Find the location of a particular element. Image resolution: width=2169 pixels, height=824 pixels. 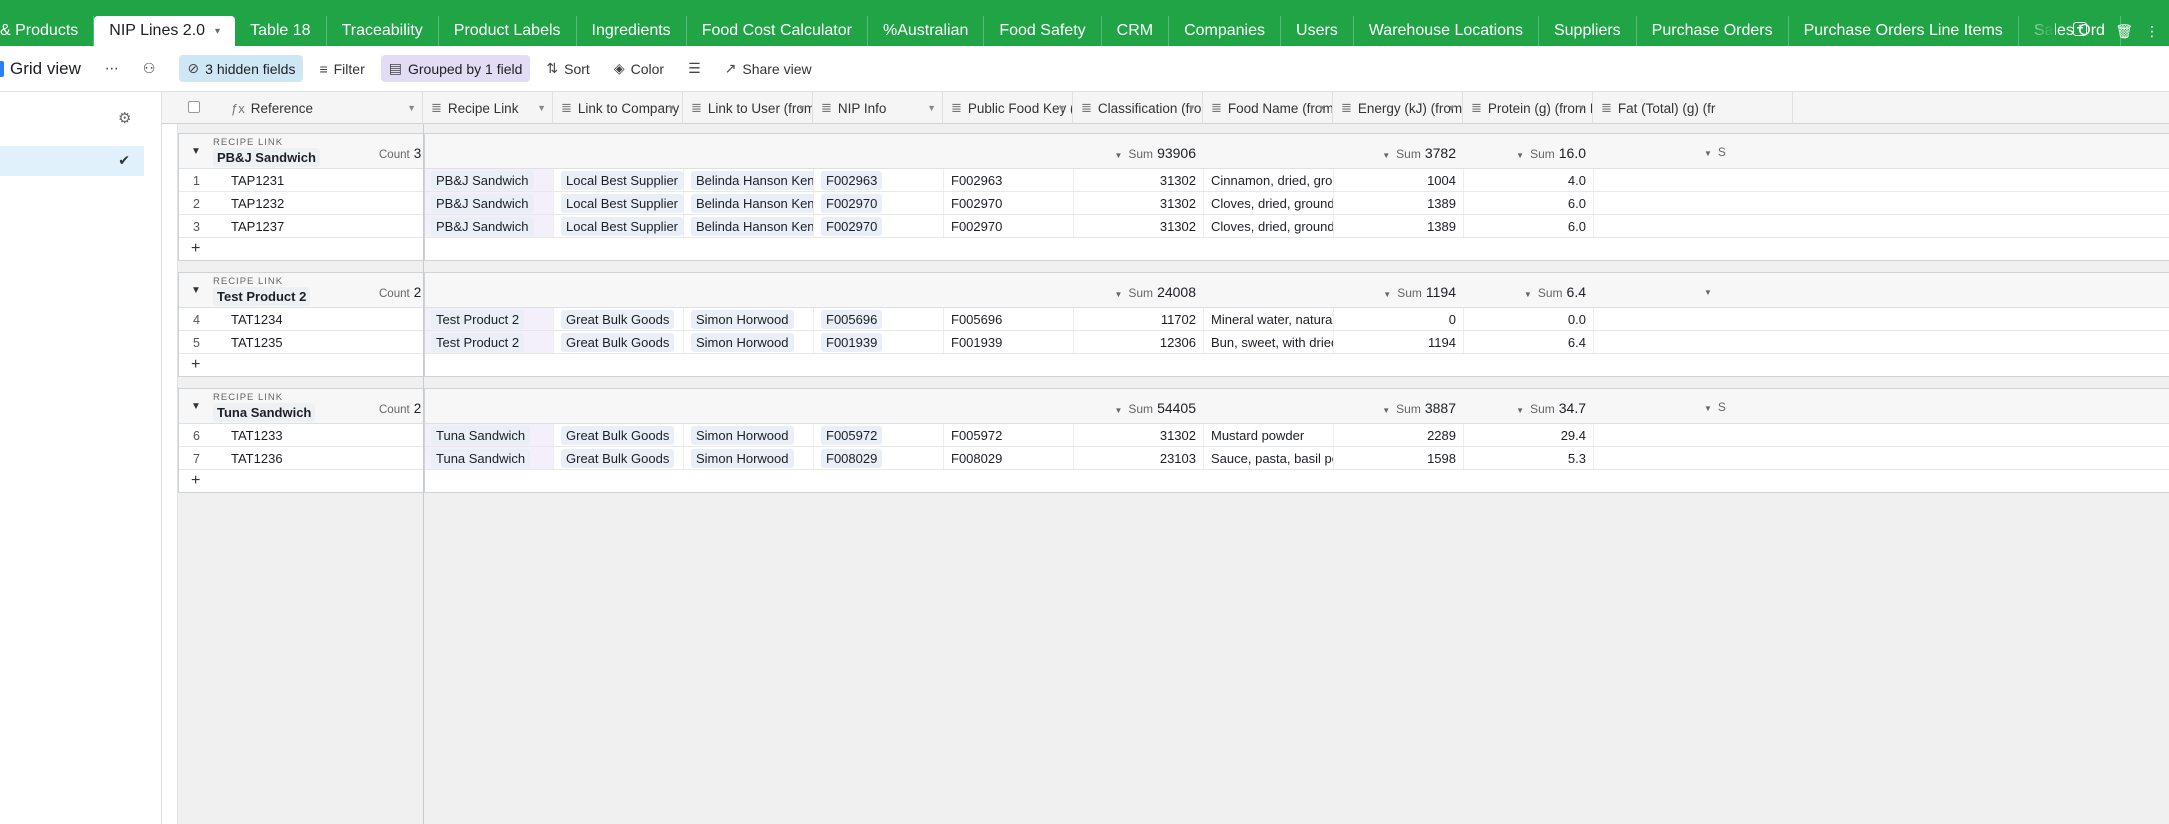

cell-nip: F001939 is located at coordinates (879, 342).